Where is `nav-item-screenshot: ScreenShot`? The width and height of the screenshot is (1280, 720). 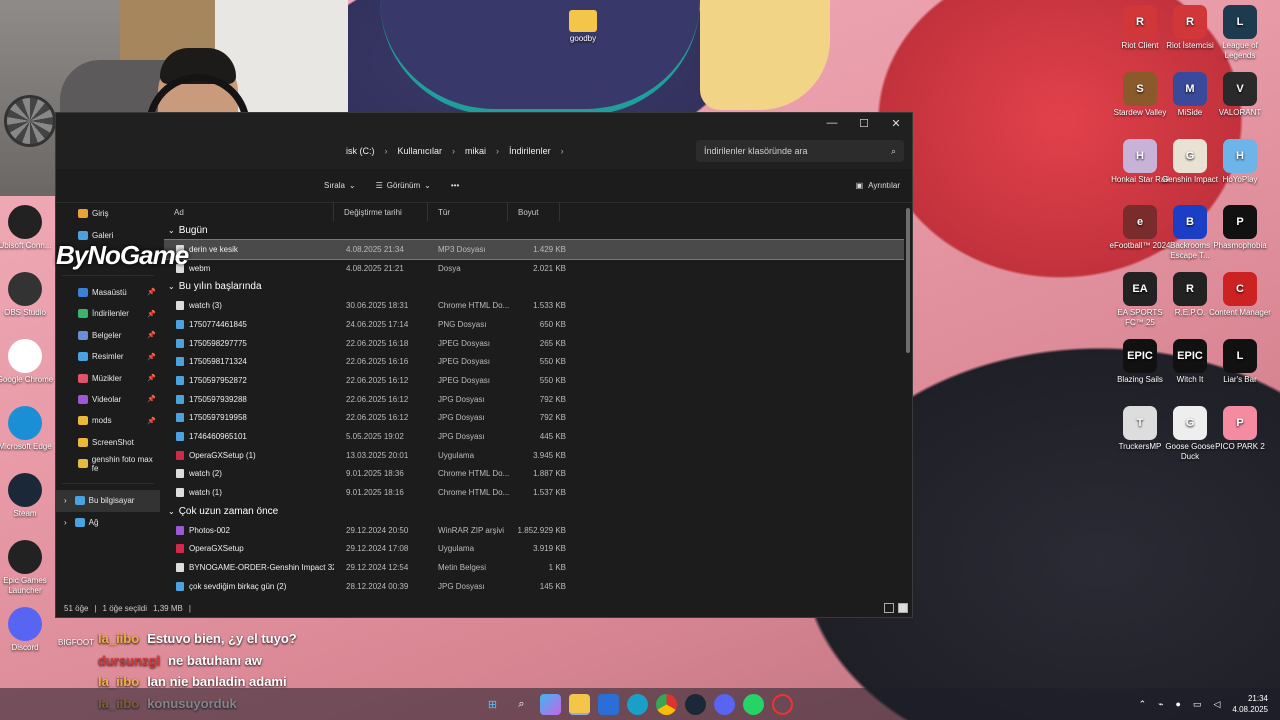
nav-item-screenshot: ScreenShot is located at coordinates (108, 442).